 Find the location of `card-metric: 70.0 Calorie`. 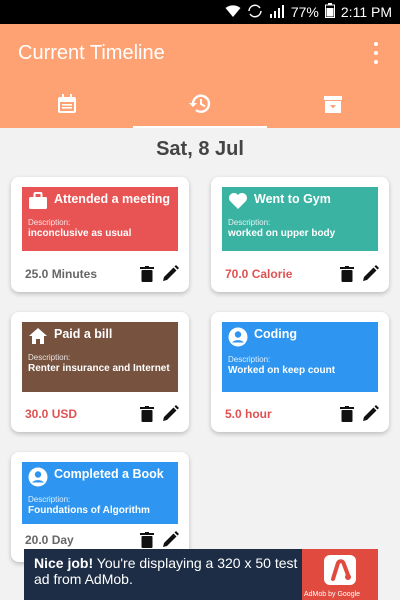

card-metric: 70.0 Calorie is located at coordinates (259, 273).